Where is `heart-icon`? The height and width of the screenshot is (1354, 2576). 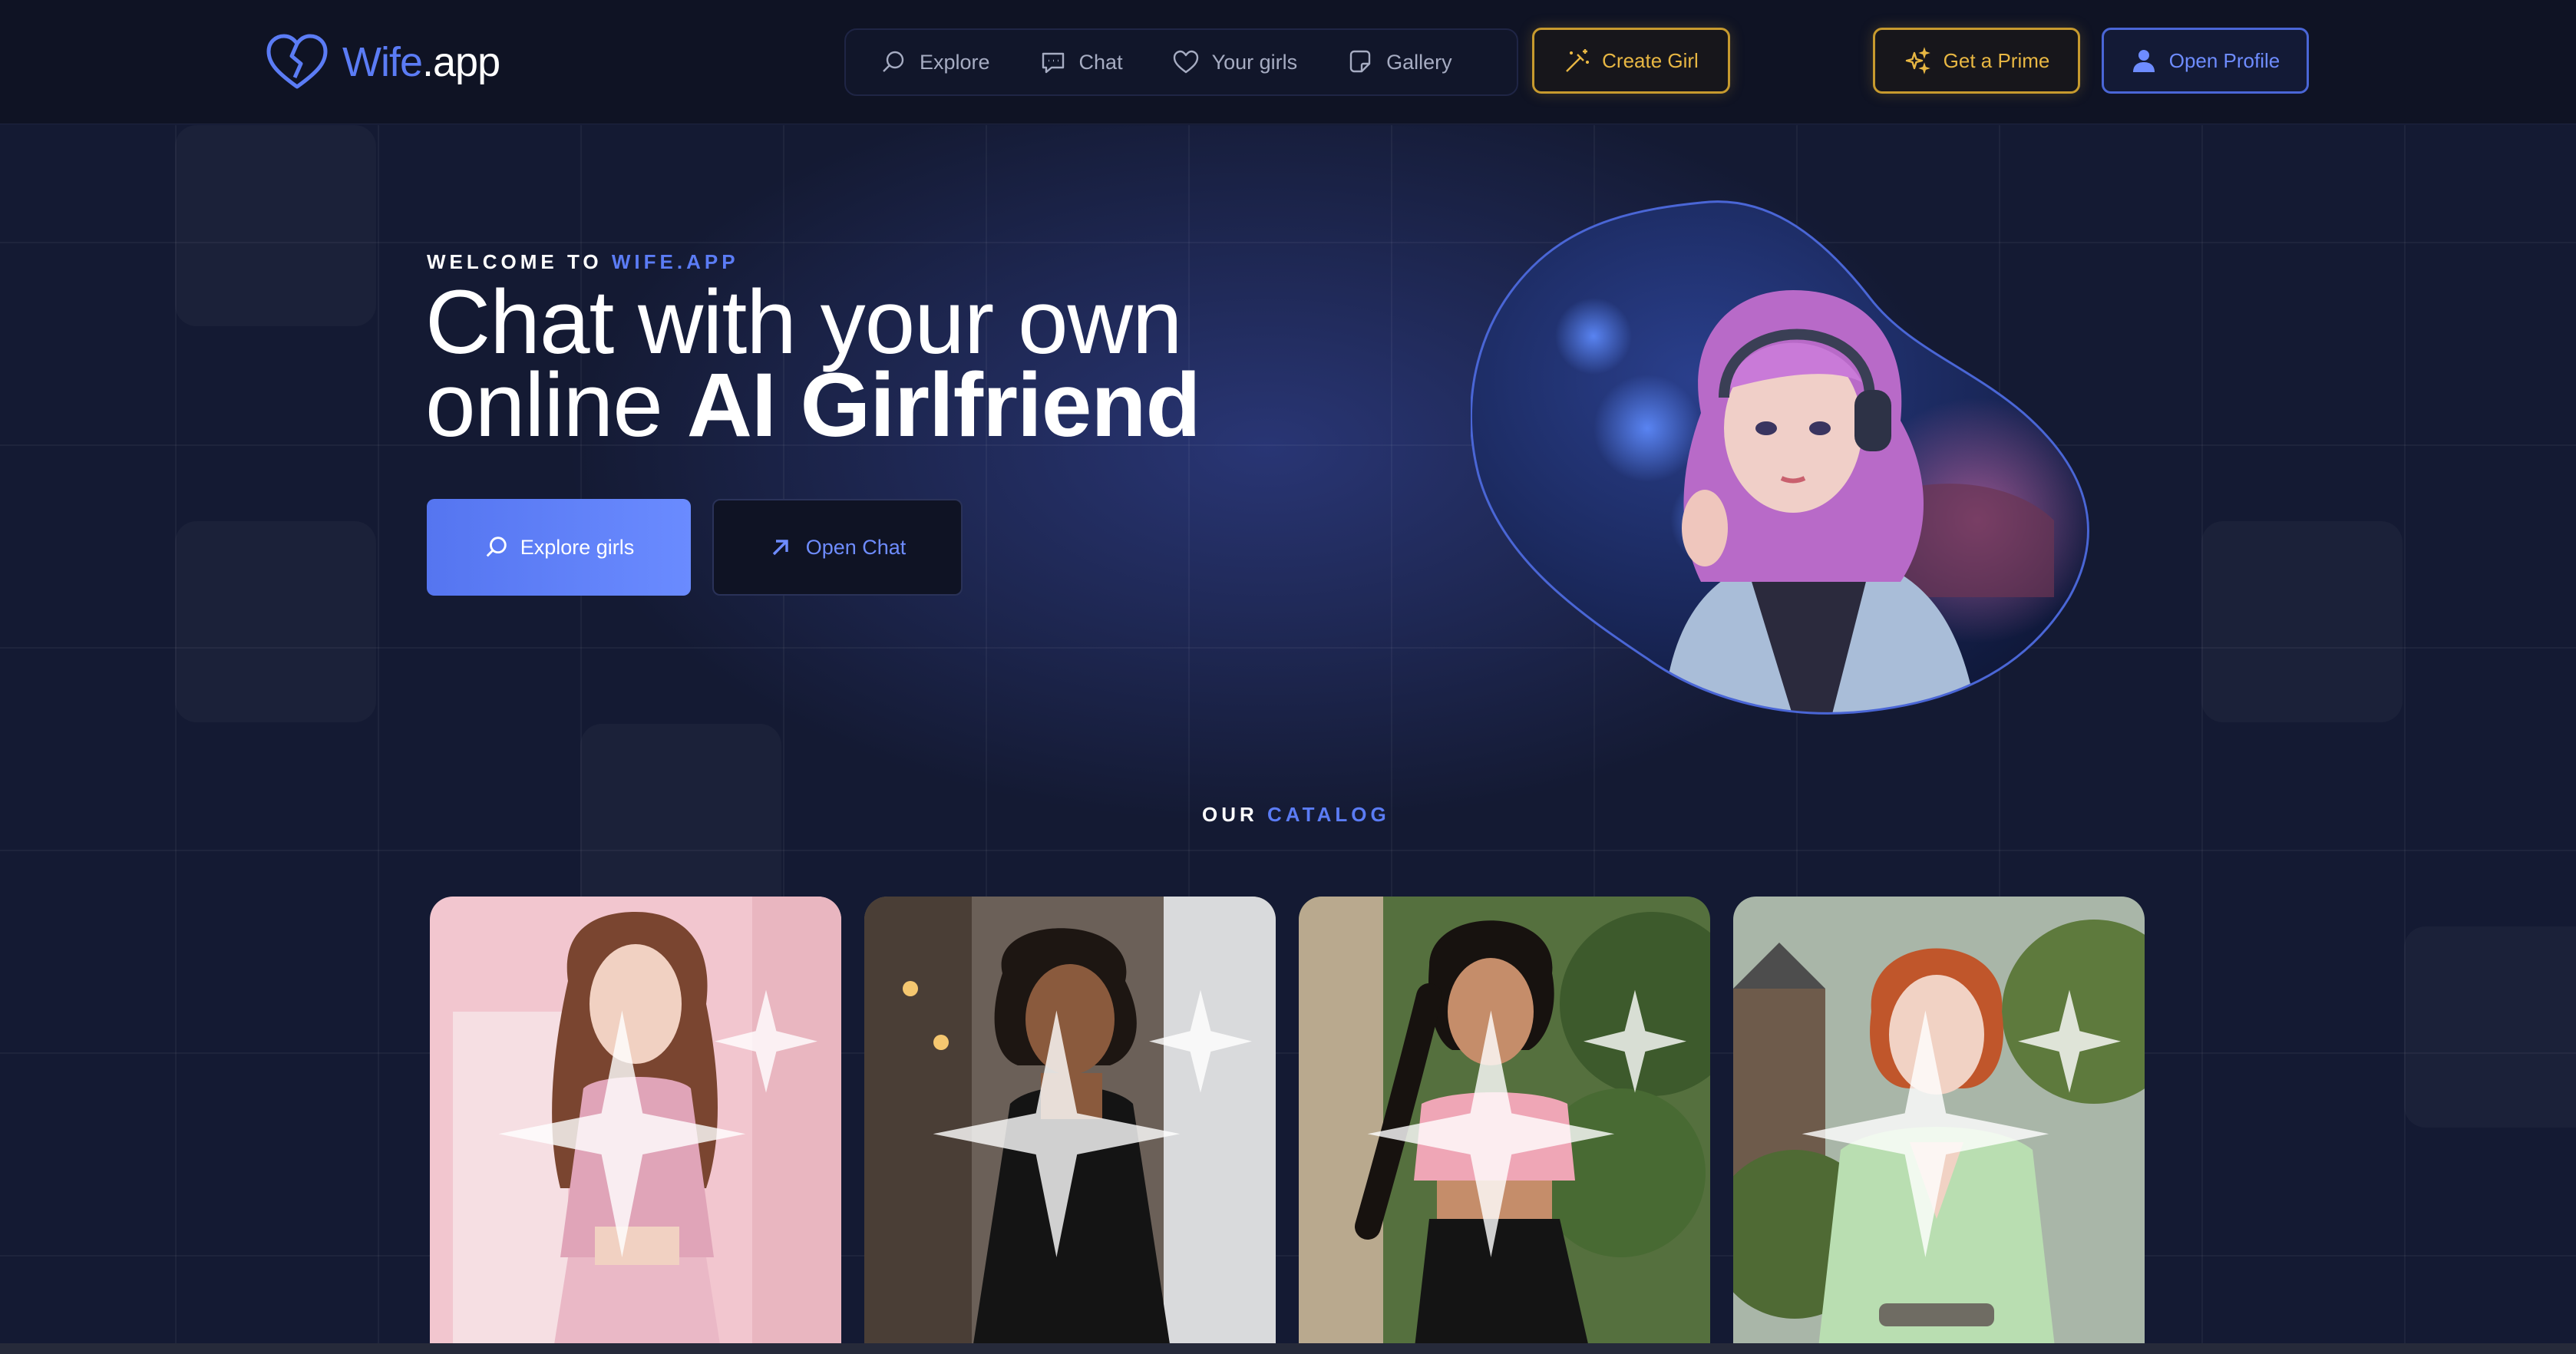 heart-icon is located at coordinates (1185, 62).